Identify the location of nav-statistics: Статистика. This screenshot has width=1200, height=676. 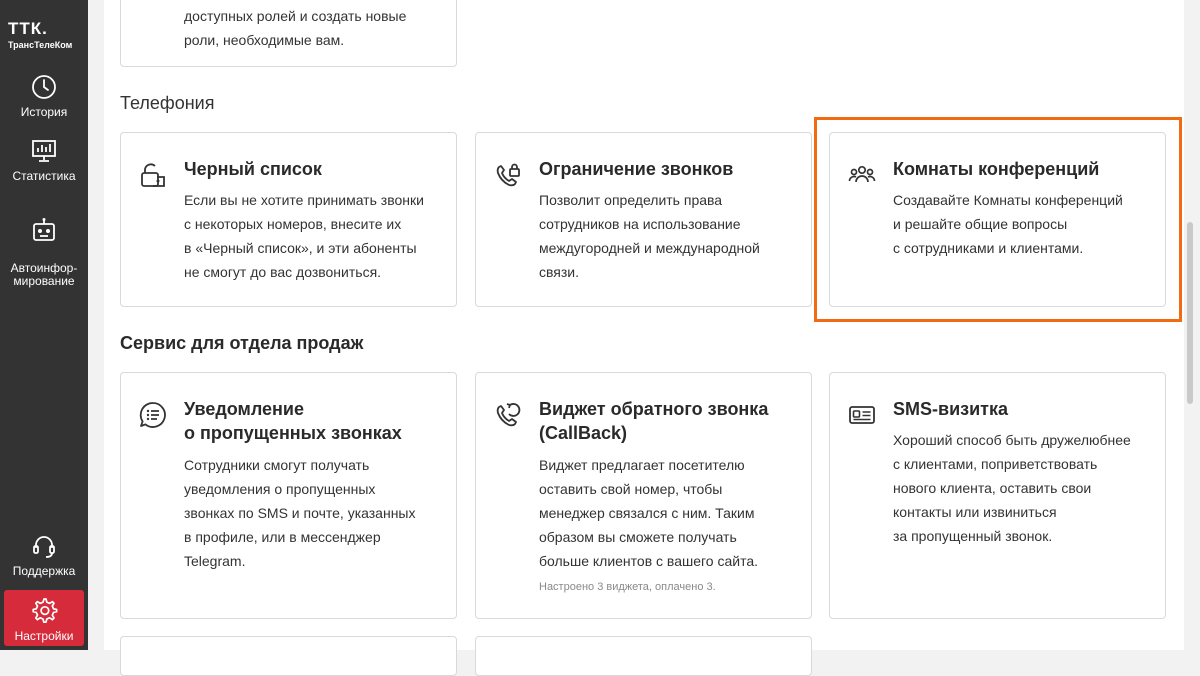
(44, 162).